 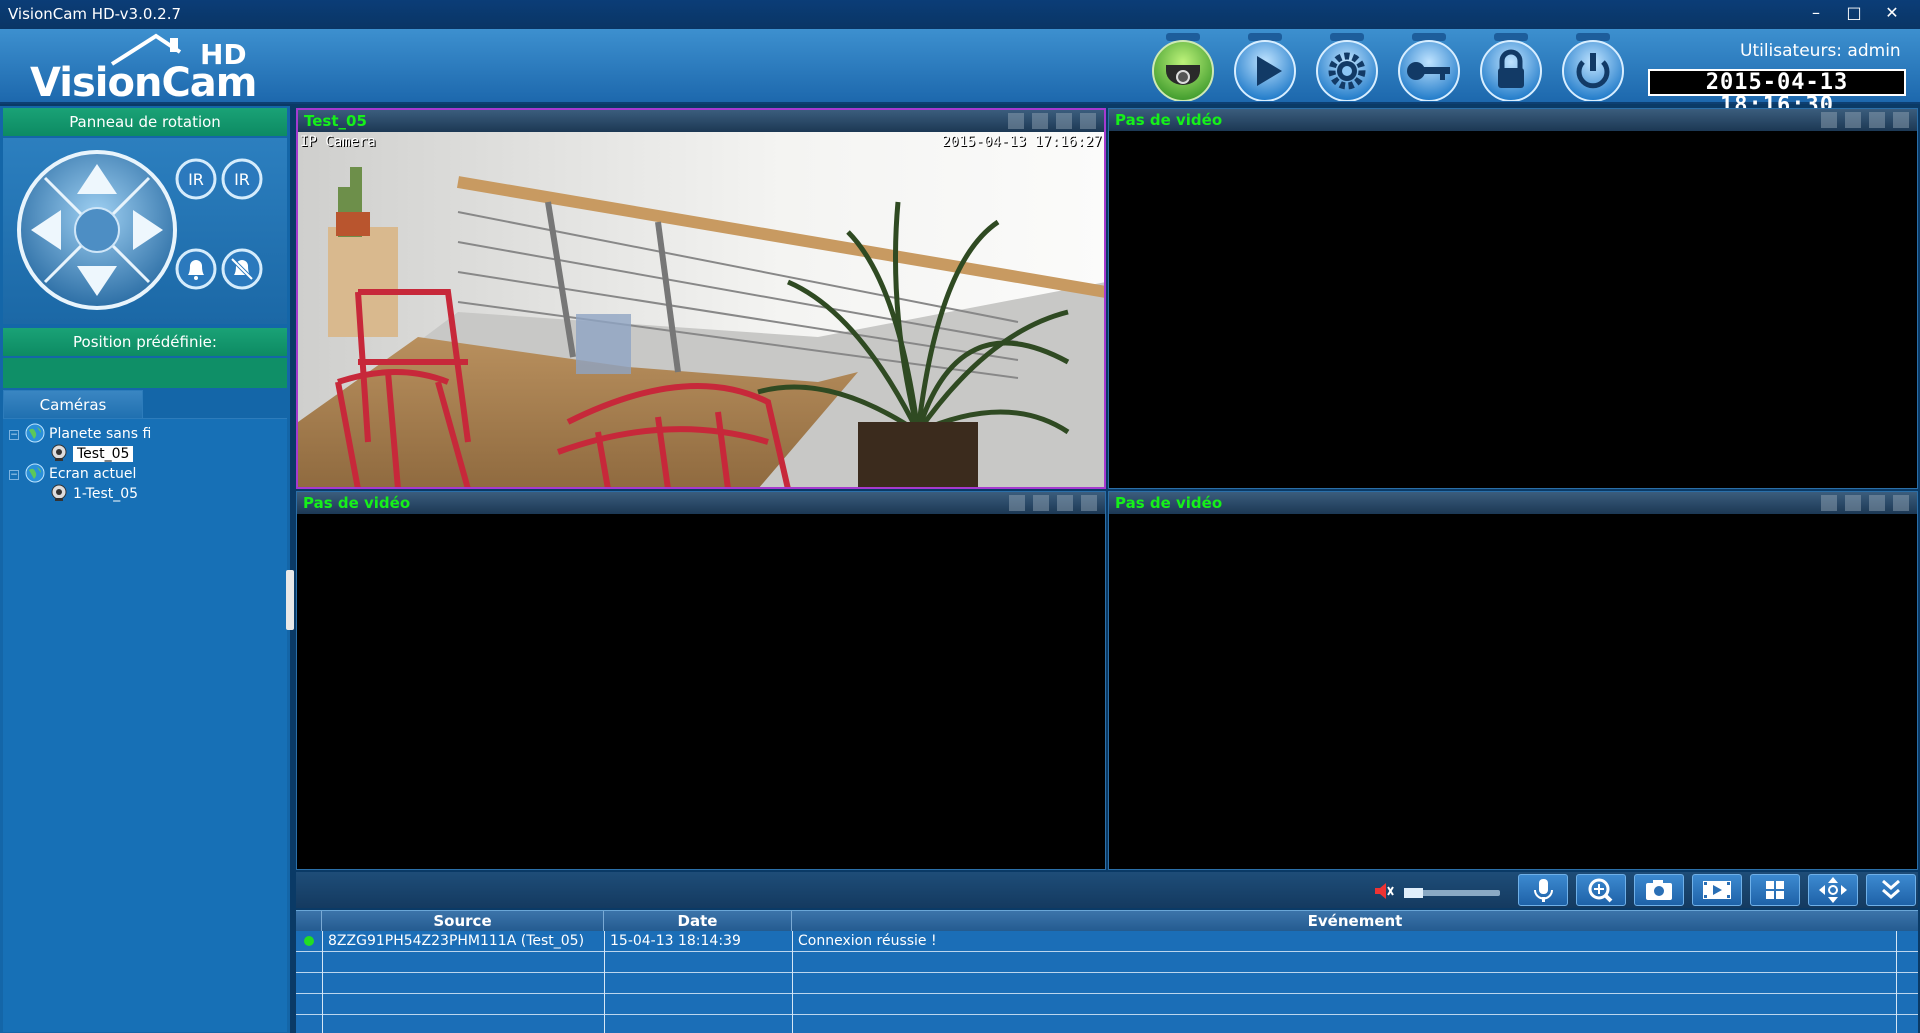 I want to click on zoom-in-icon, so click(x=1600, y=890).